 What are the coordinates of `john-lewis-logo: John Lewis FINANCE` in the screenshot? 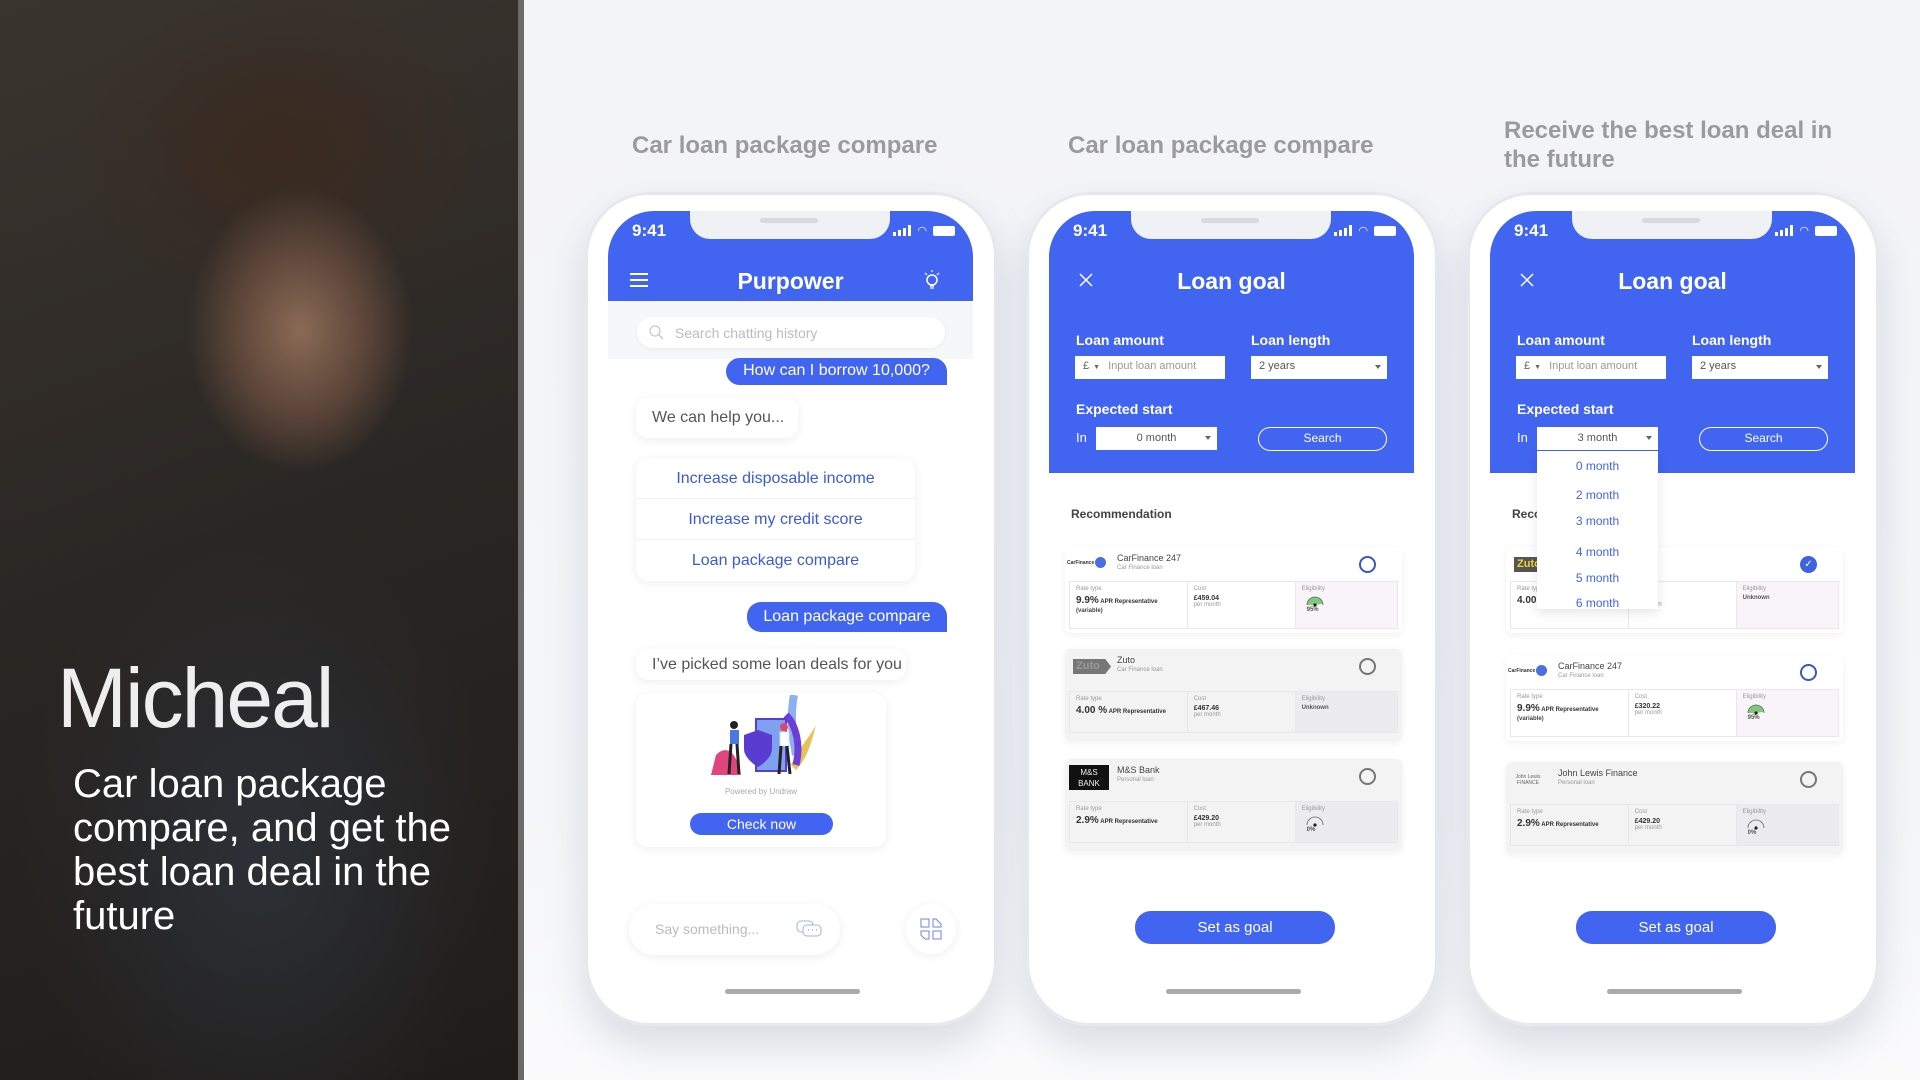 It's located at (1528, 780).